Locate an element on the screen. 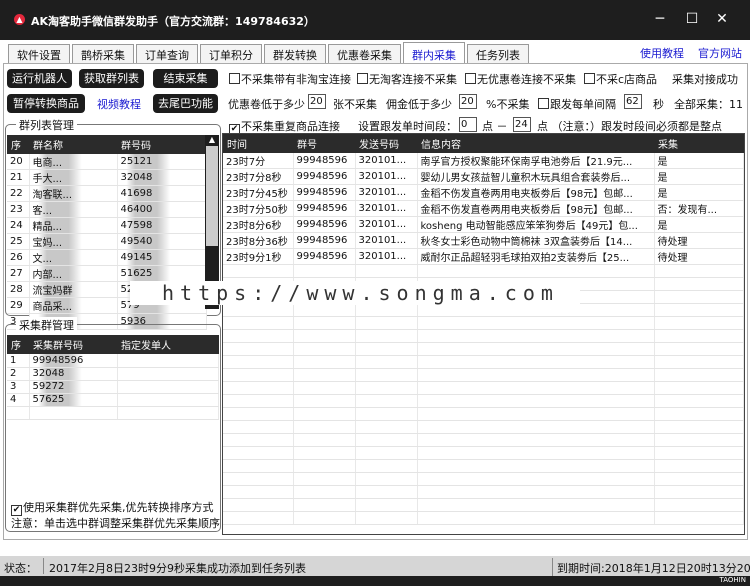 This screenshot has width=750, height=586. table-row: 23 客... 46400 is located at coordinates (107, 209).